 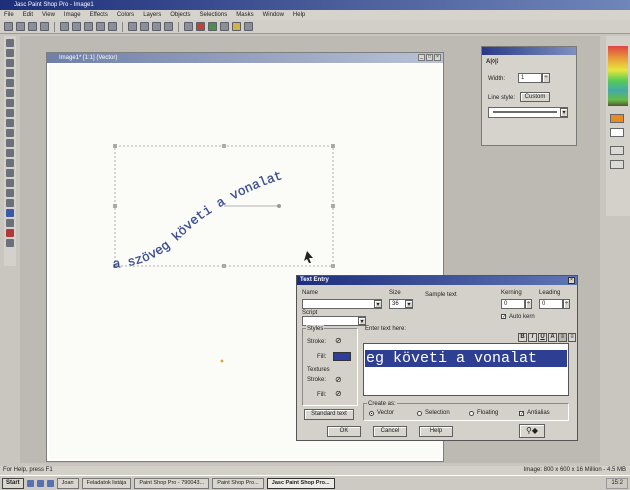 I want to click on underline-icon: U, so click(x=542, y=337).